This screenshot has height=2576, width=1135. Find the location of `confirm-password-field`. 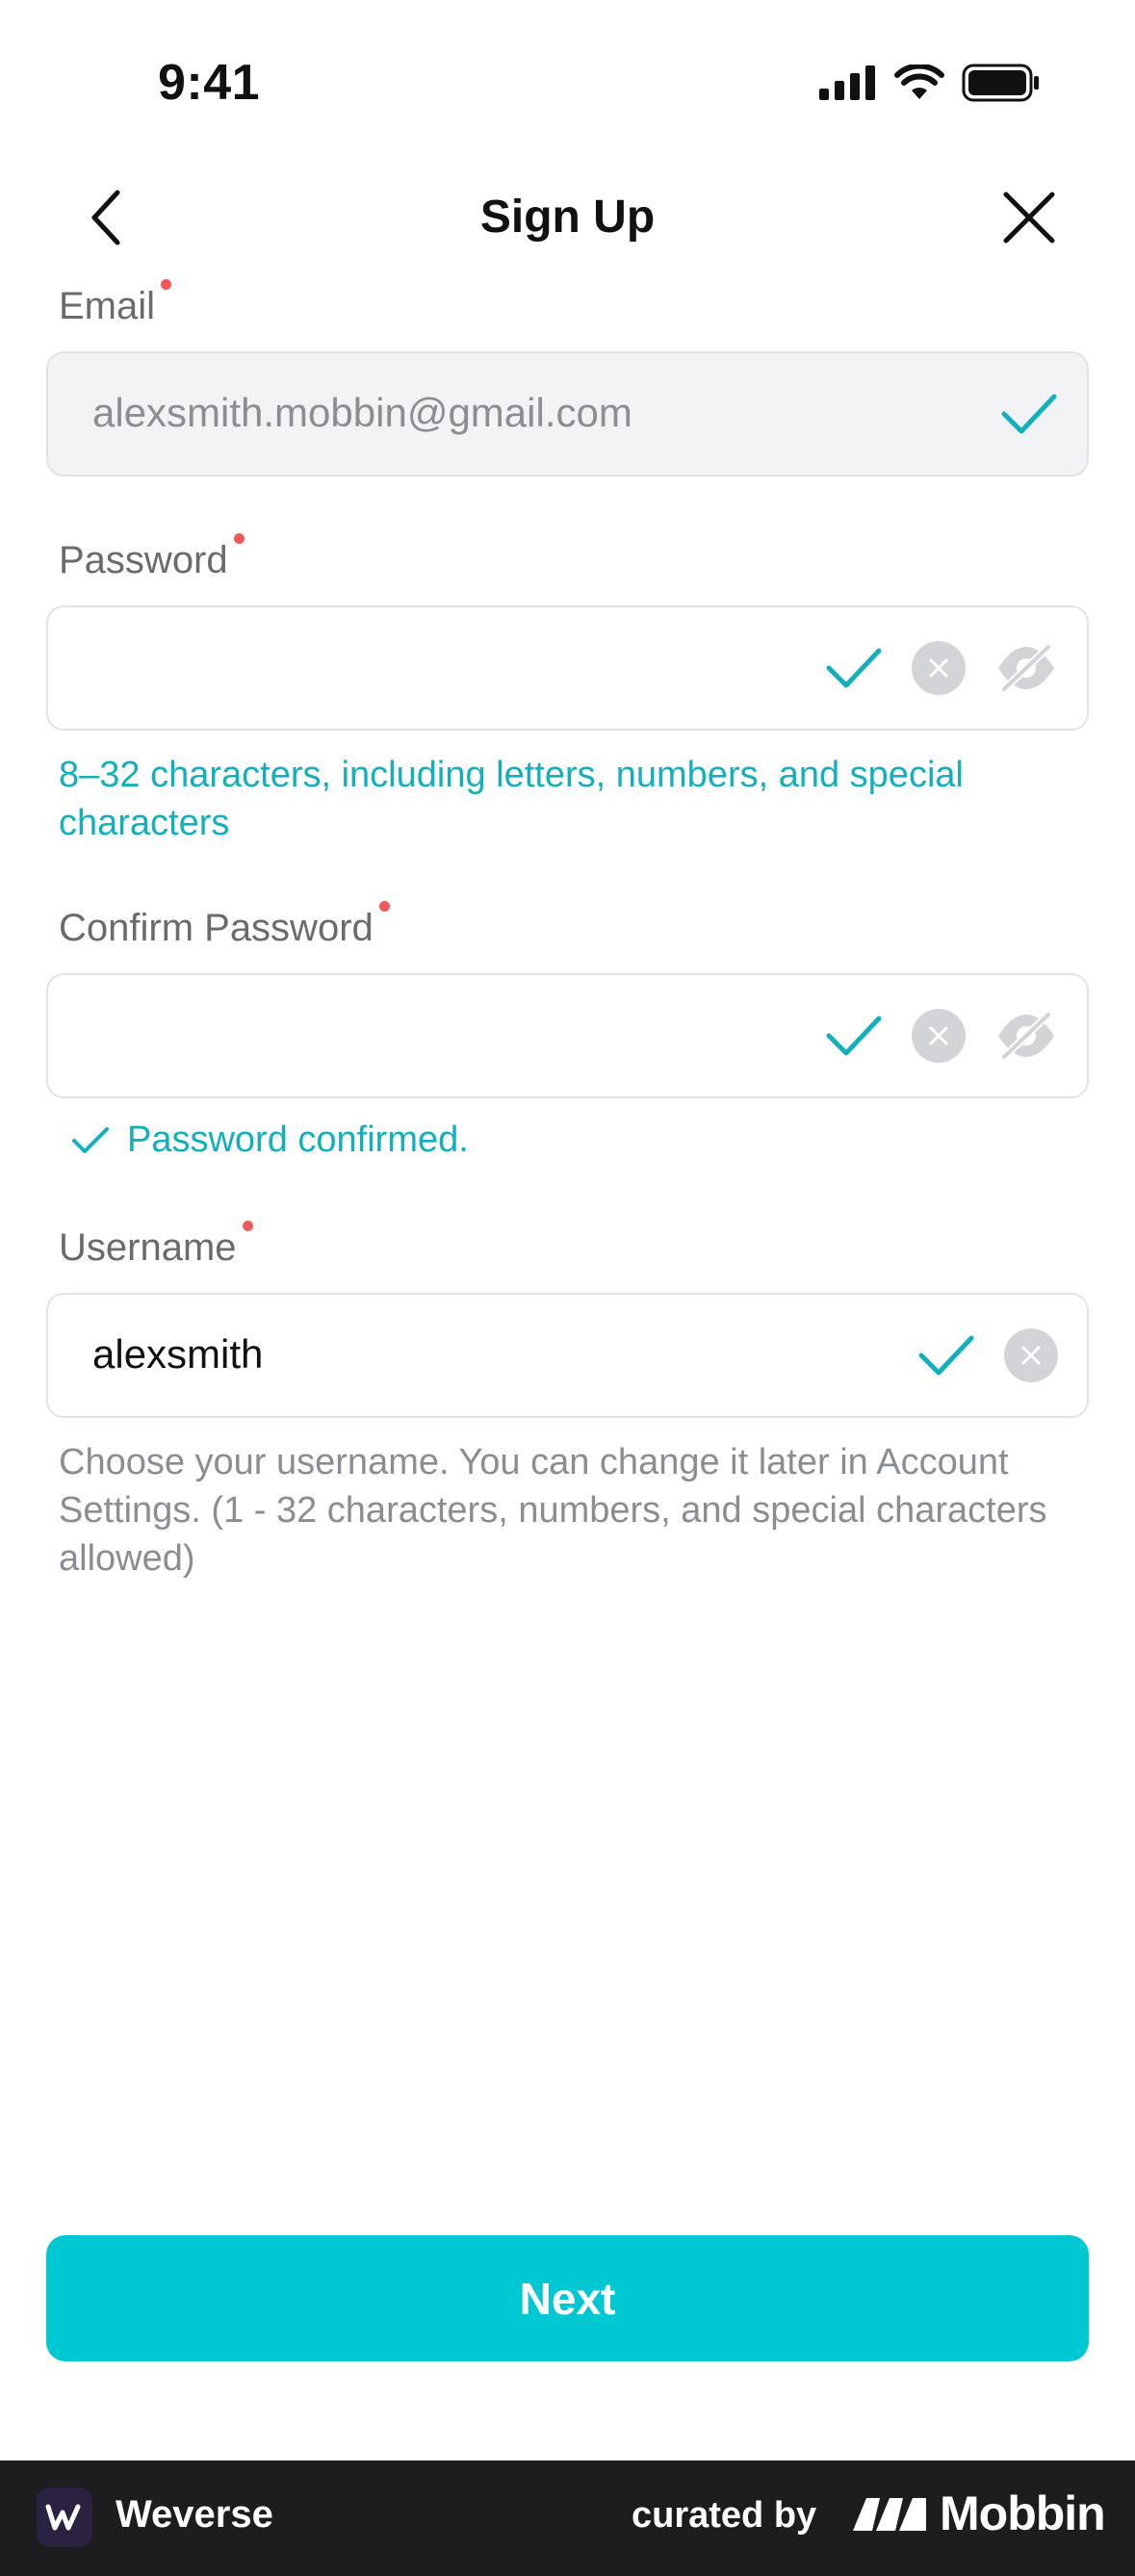

confirm-password-field is located at coordinates (567, 1036).